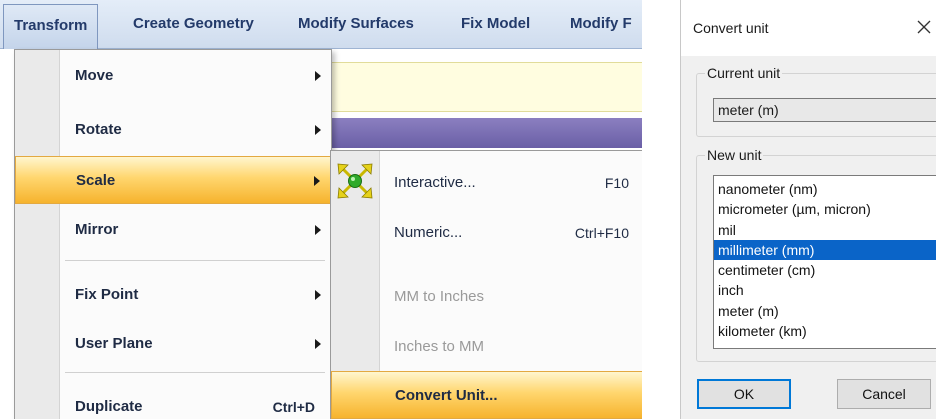 The image size is (936, 419). Describe the element at coordinates (173, 344) in the screenshot. I see `menu-item-user-plane: User Plane` at that location.